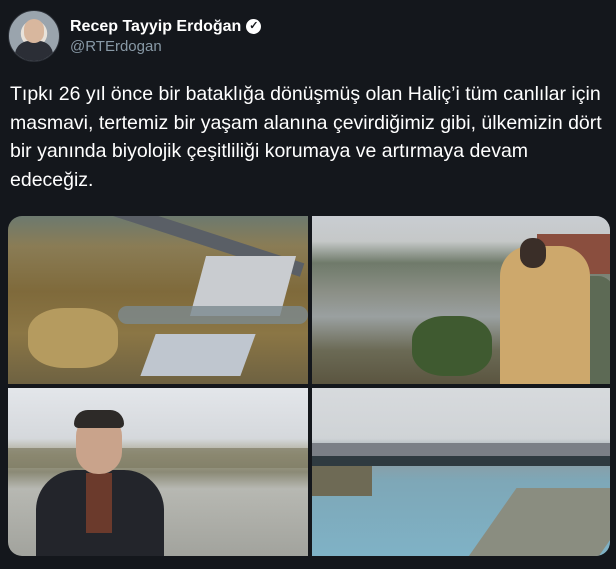  I want to click on golden-horn-overlook-photo, so click(461, 300).